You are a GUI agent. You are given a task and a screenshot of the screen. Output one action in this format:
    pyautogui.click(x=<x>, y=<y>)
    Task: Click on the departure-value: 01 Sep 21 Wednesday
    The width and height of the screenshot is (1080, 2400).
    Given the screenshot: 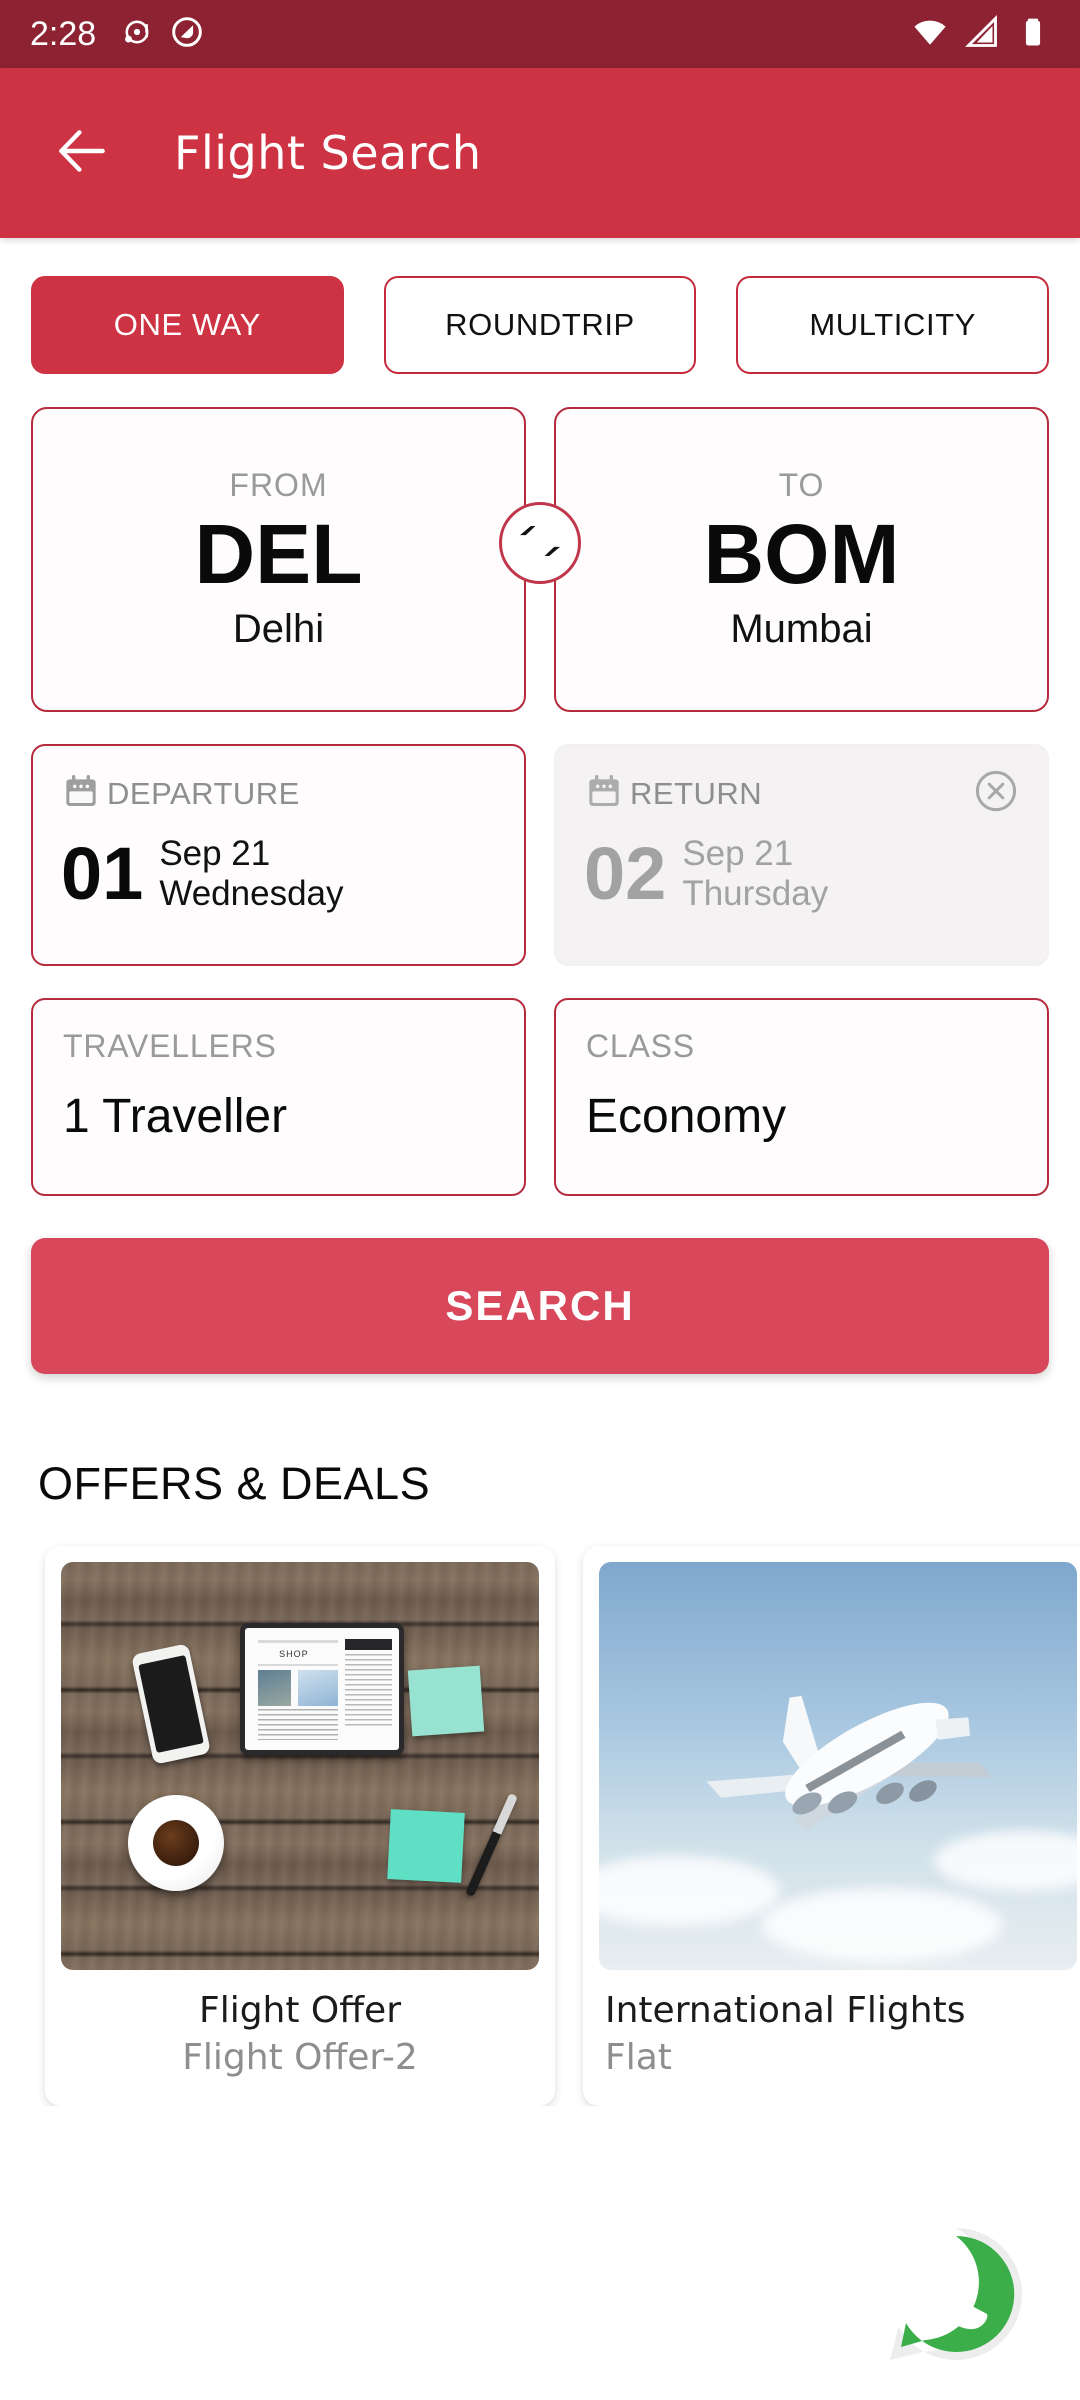 What is the action you would take?
    pyautogui.click(x=278, y=874)
    